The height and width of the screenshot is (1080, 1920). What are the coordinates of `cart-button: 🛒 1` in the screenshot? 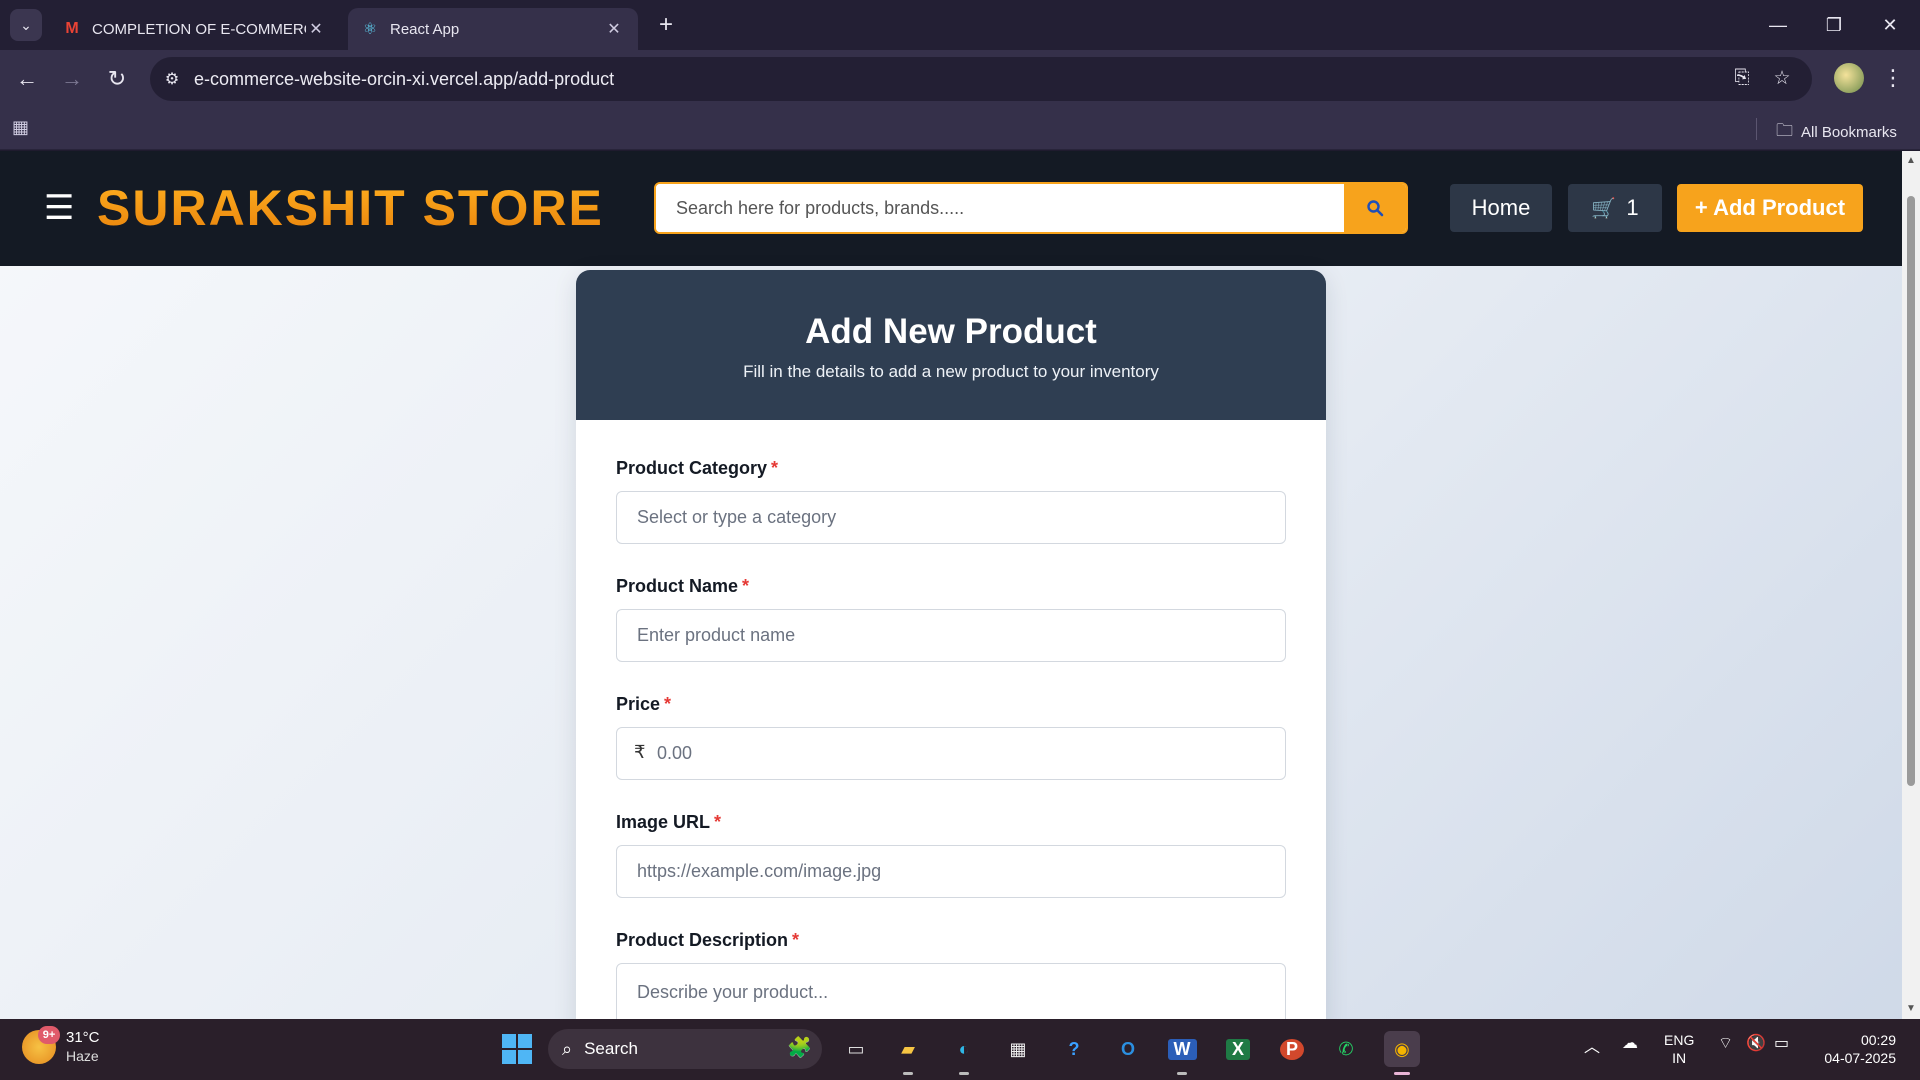 It's located at (1615, 208).